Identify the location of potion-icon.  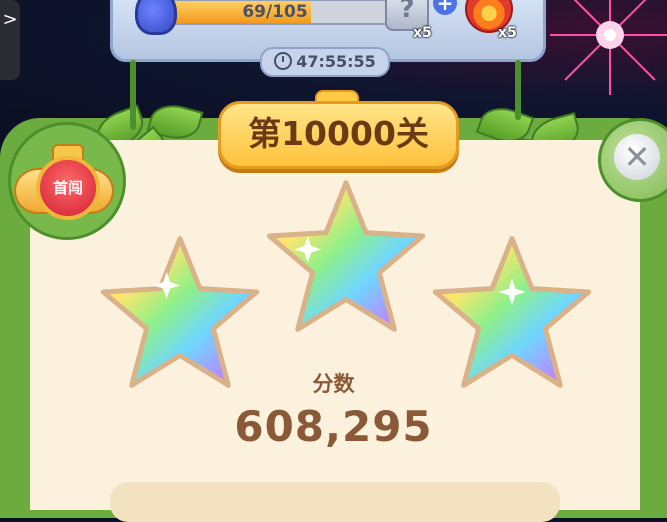
(156, 17).